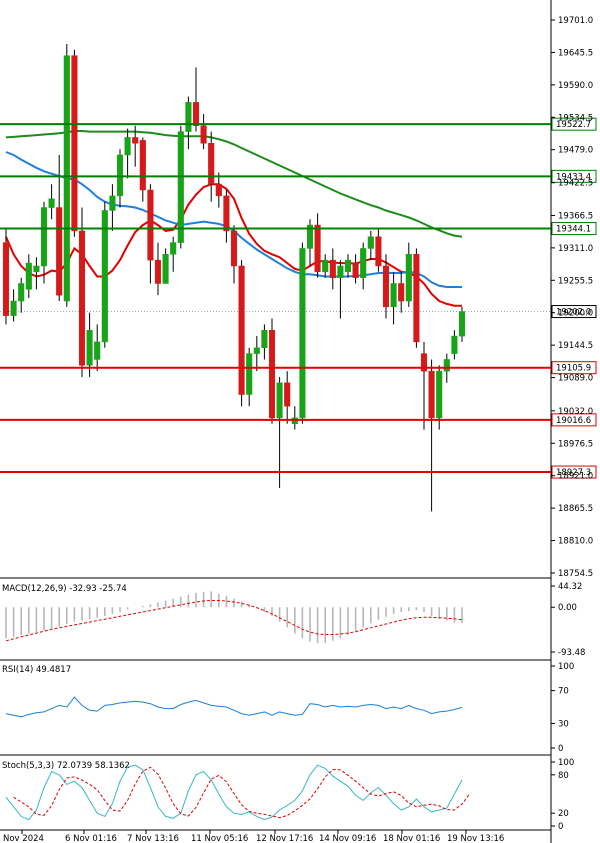 The image size is (600, 843). What do you see at coordinates (575, 314) in the screenshot?
I see `price-tick-label: 19200.0` at bounding box center [575, 314].